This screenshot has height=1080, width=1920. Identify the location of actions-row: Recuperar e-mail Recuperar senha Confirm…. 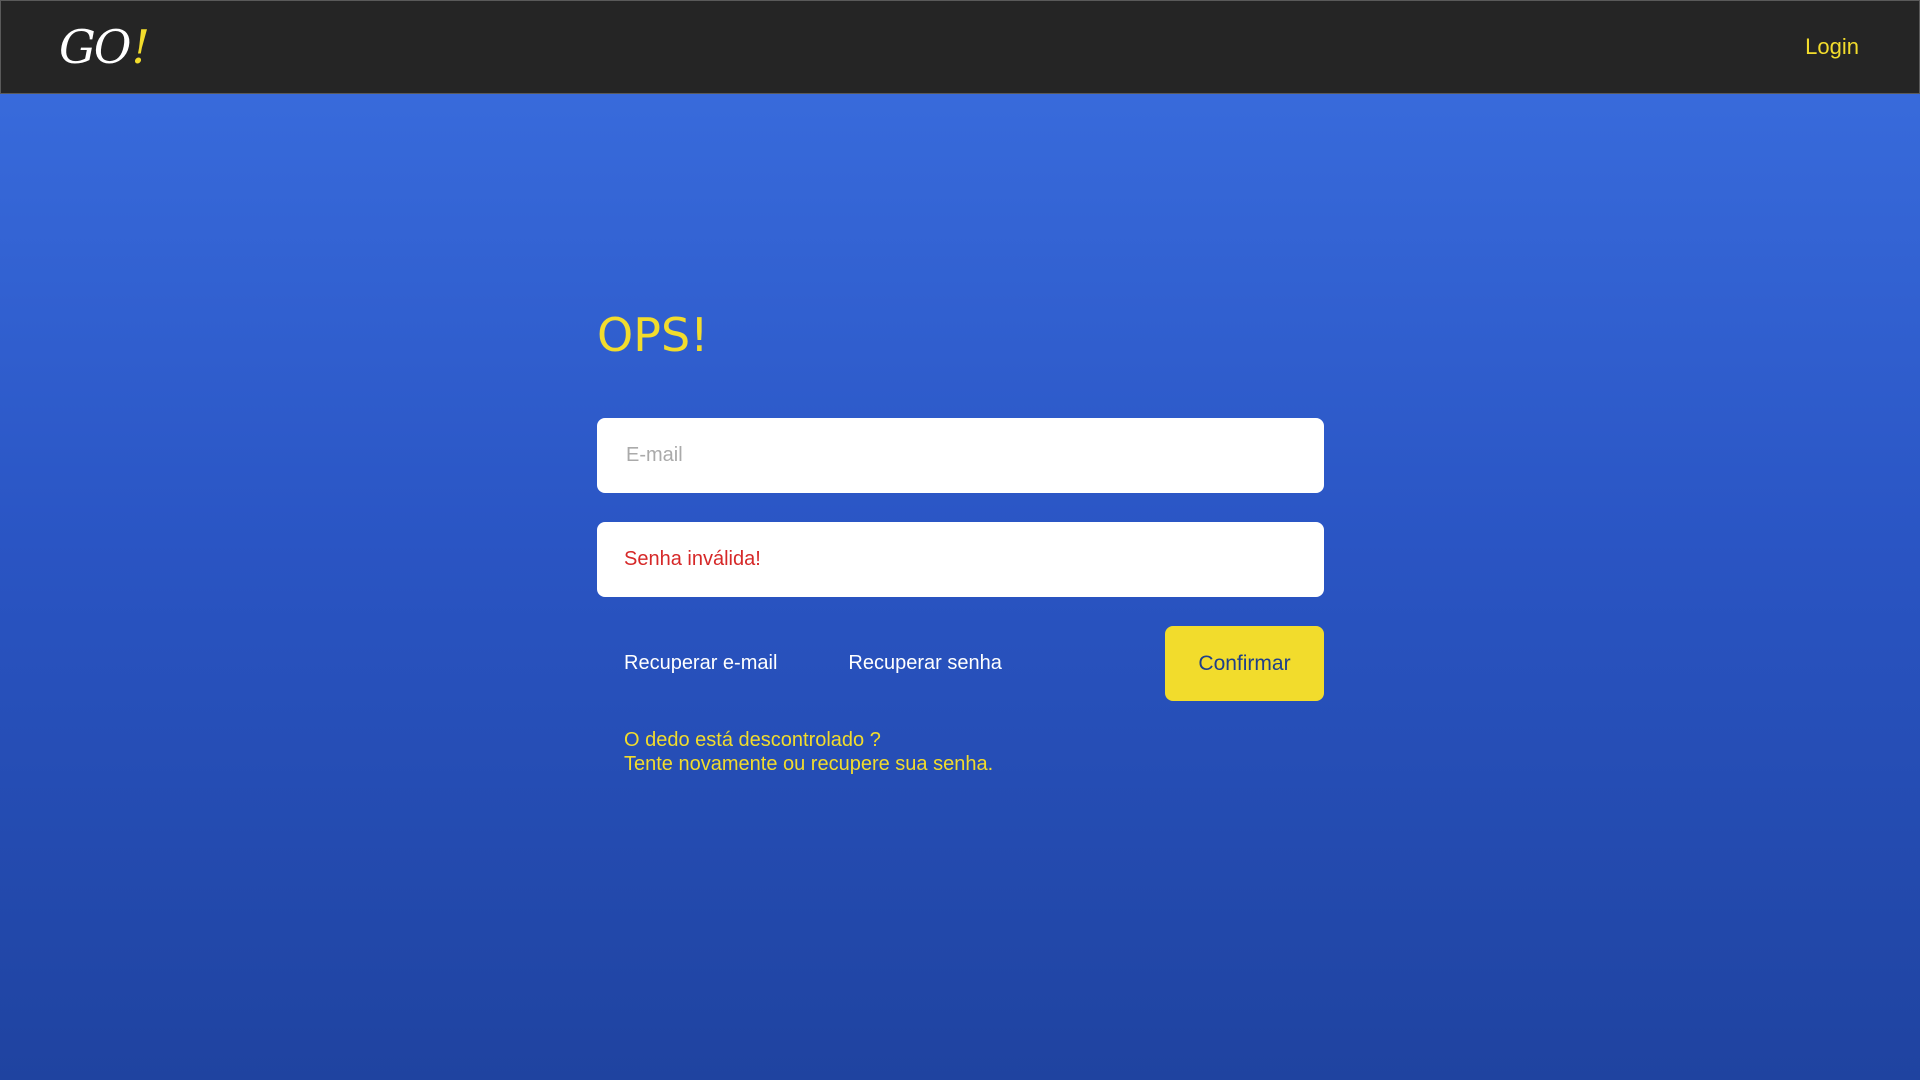
(960, 663).